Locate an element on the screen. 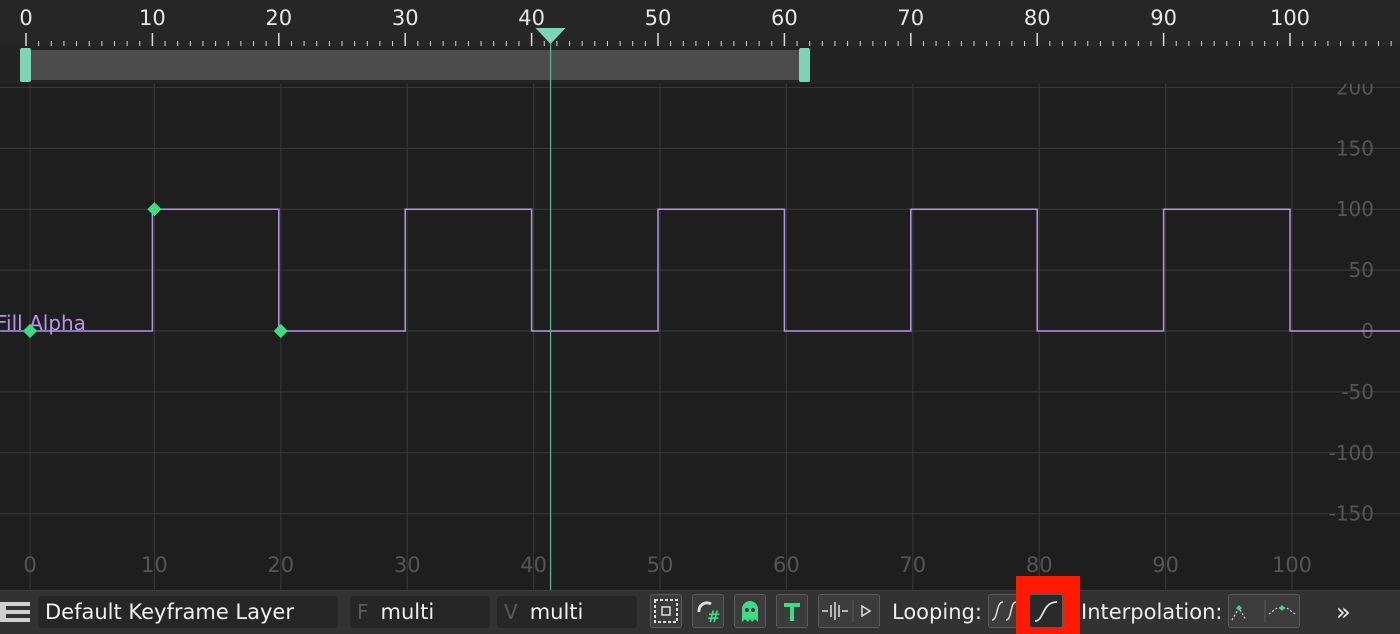 The image size is (1400, 634). x-axis-label: 10 is located at coordinates (154, 565).